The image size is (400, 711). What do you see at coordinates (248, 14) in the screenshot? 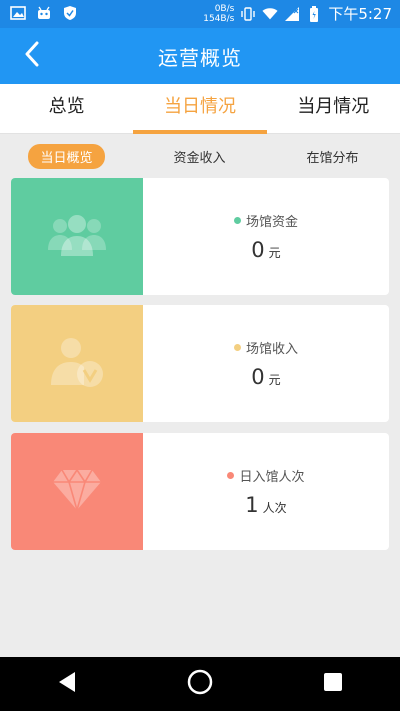
I see `vibrate-icon` at bounding box center [248, 14].